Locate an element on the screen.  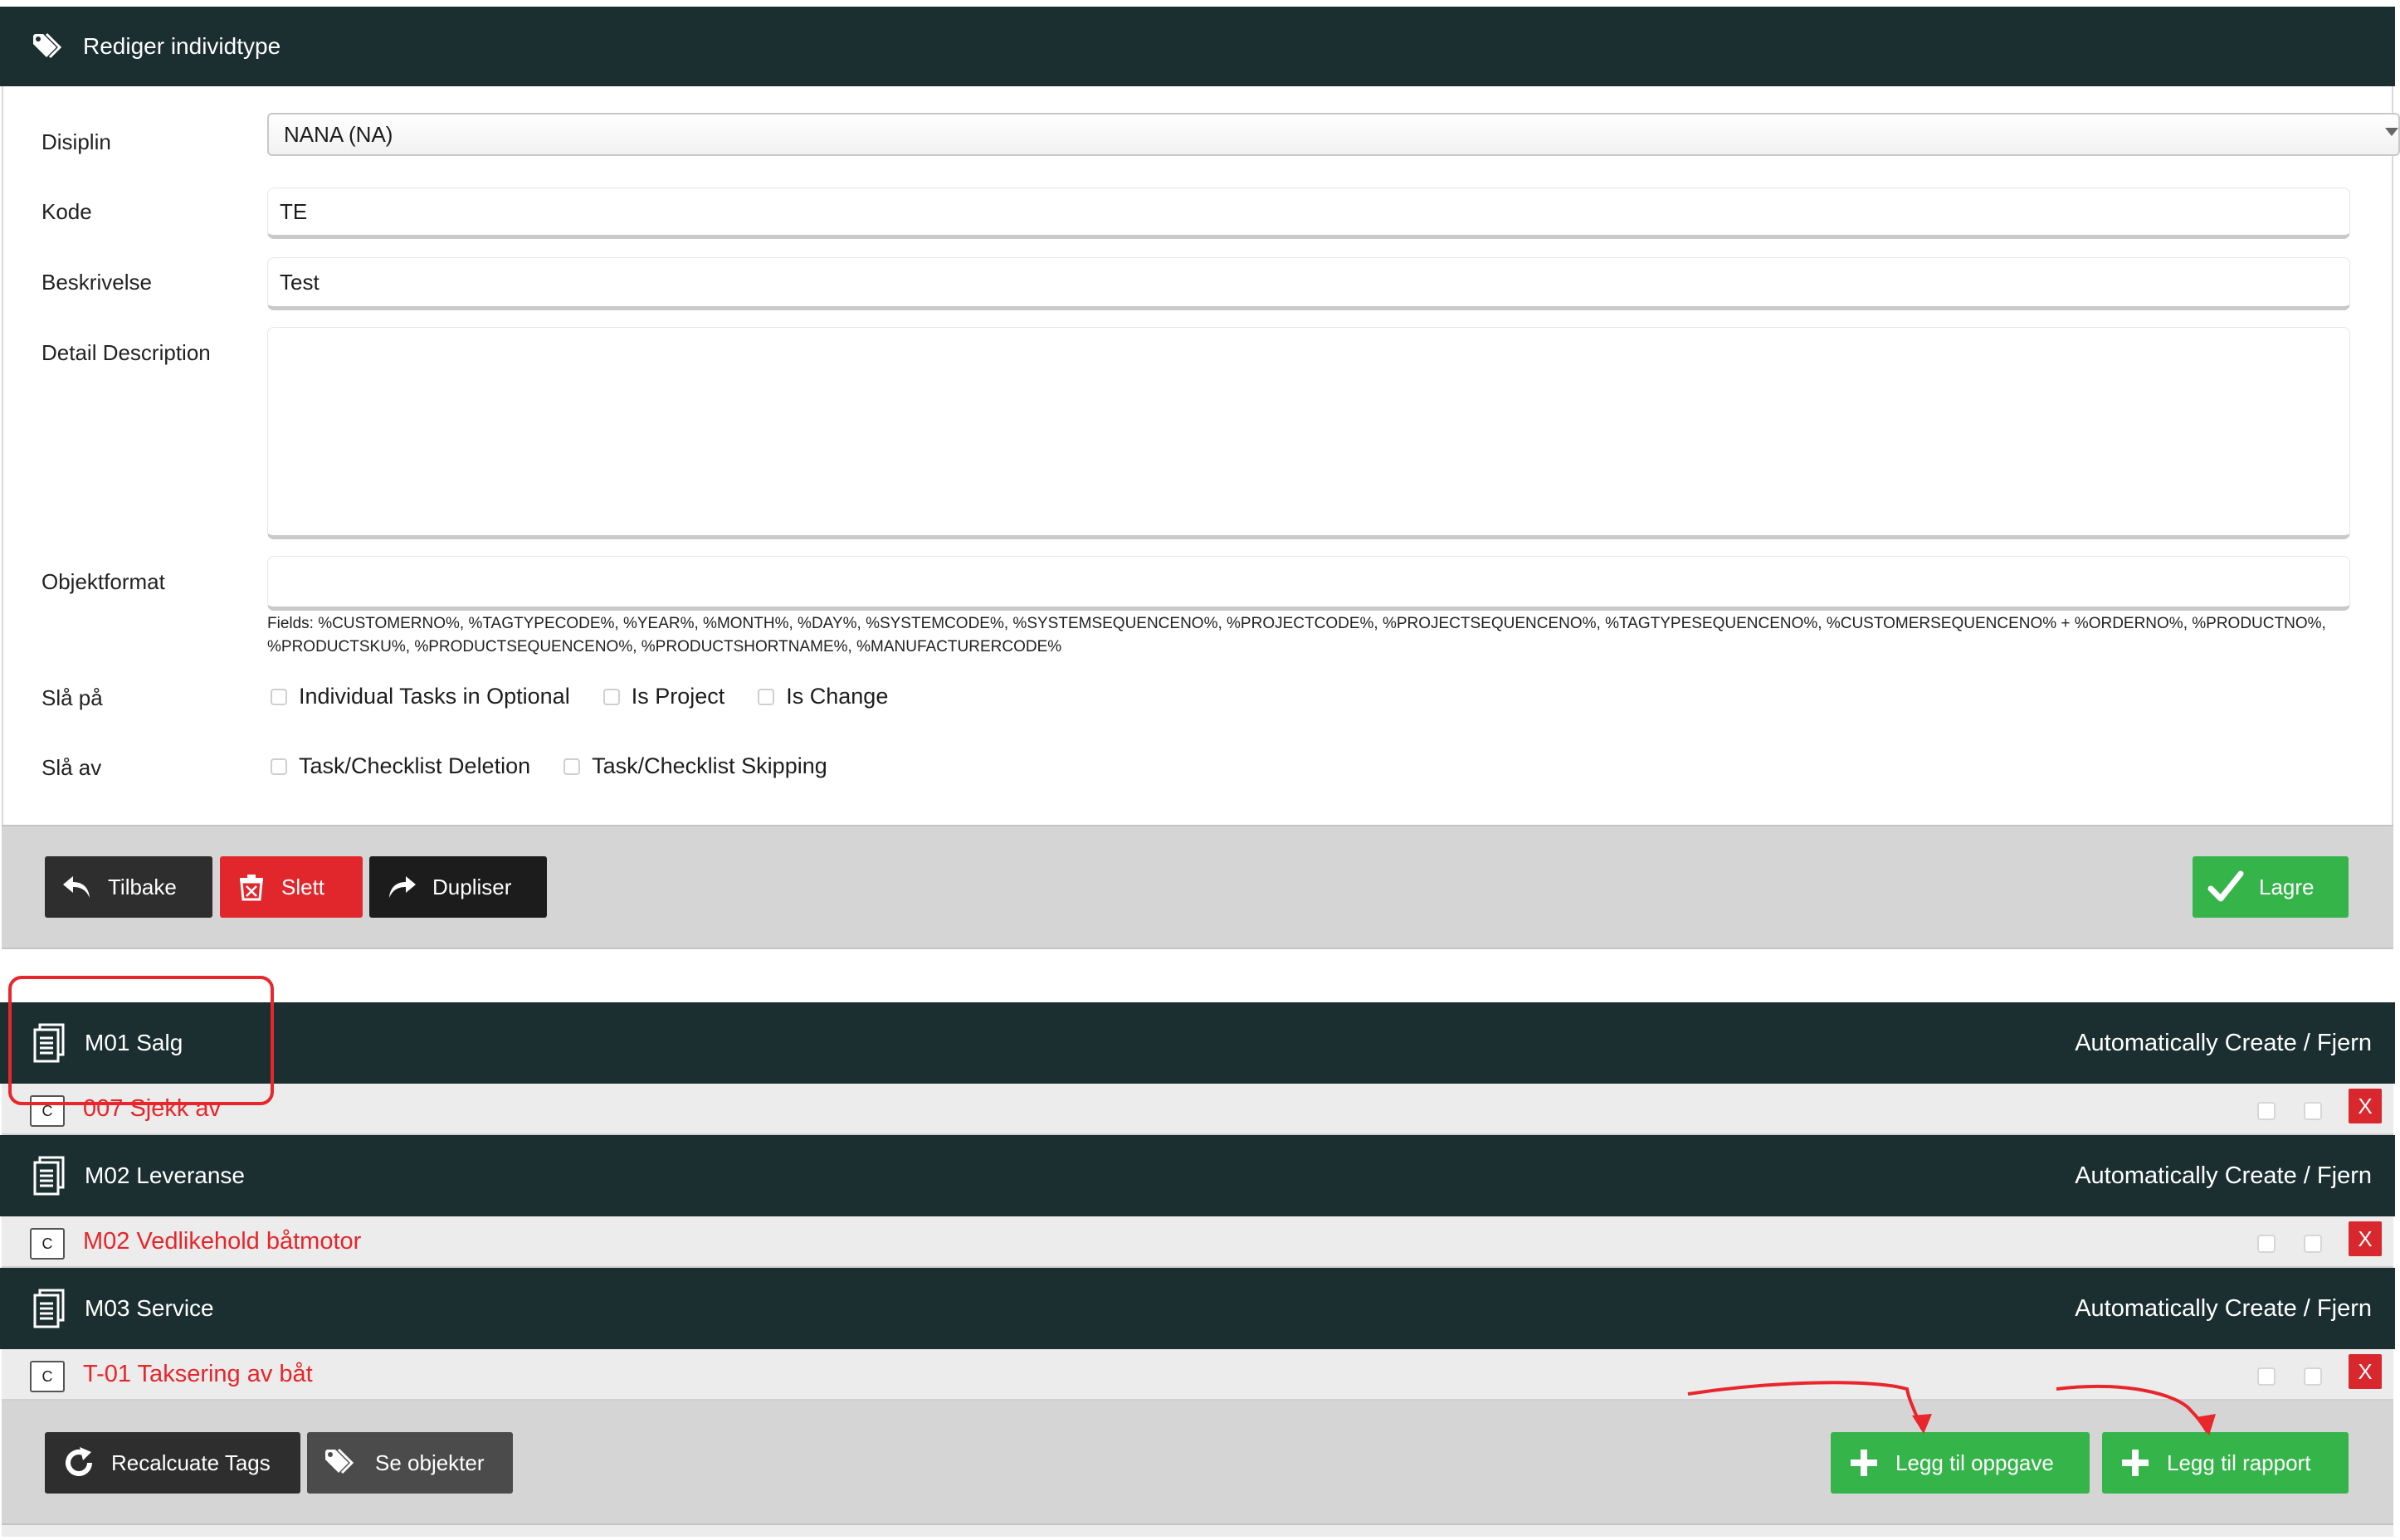
tilbake-button: Tilbake is located at coordinates (128, 887).